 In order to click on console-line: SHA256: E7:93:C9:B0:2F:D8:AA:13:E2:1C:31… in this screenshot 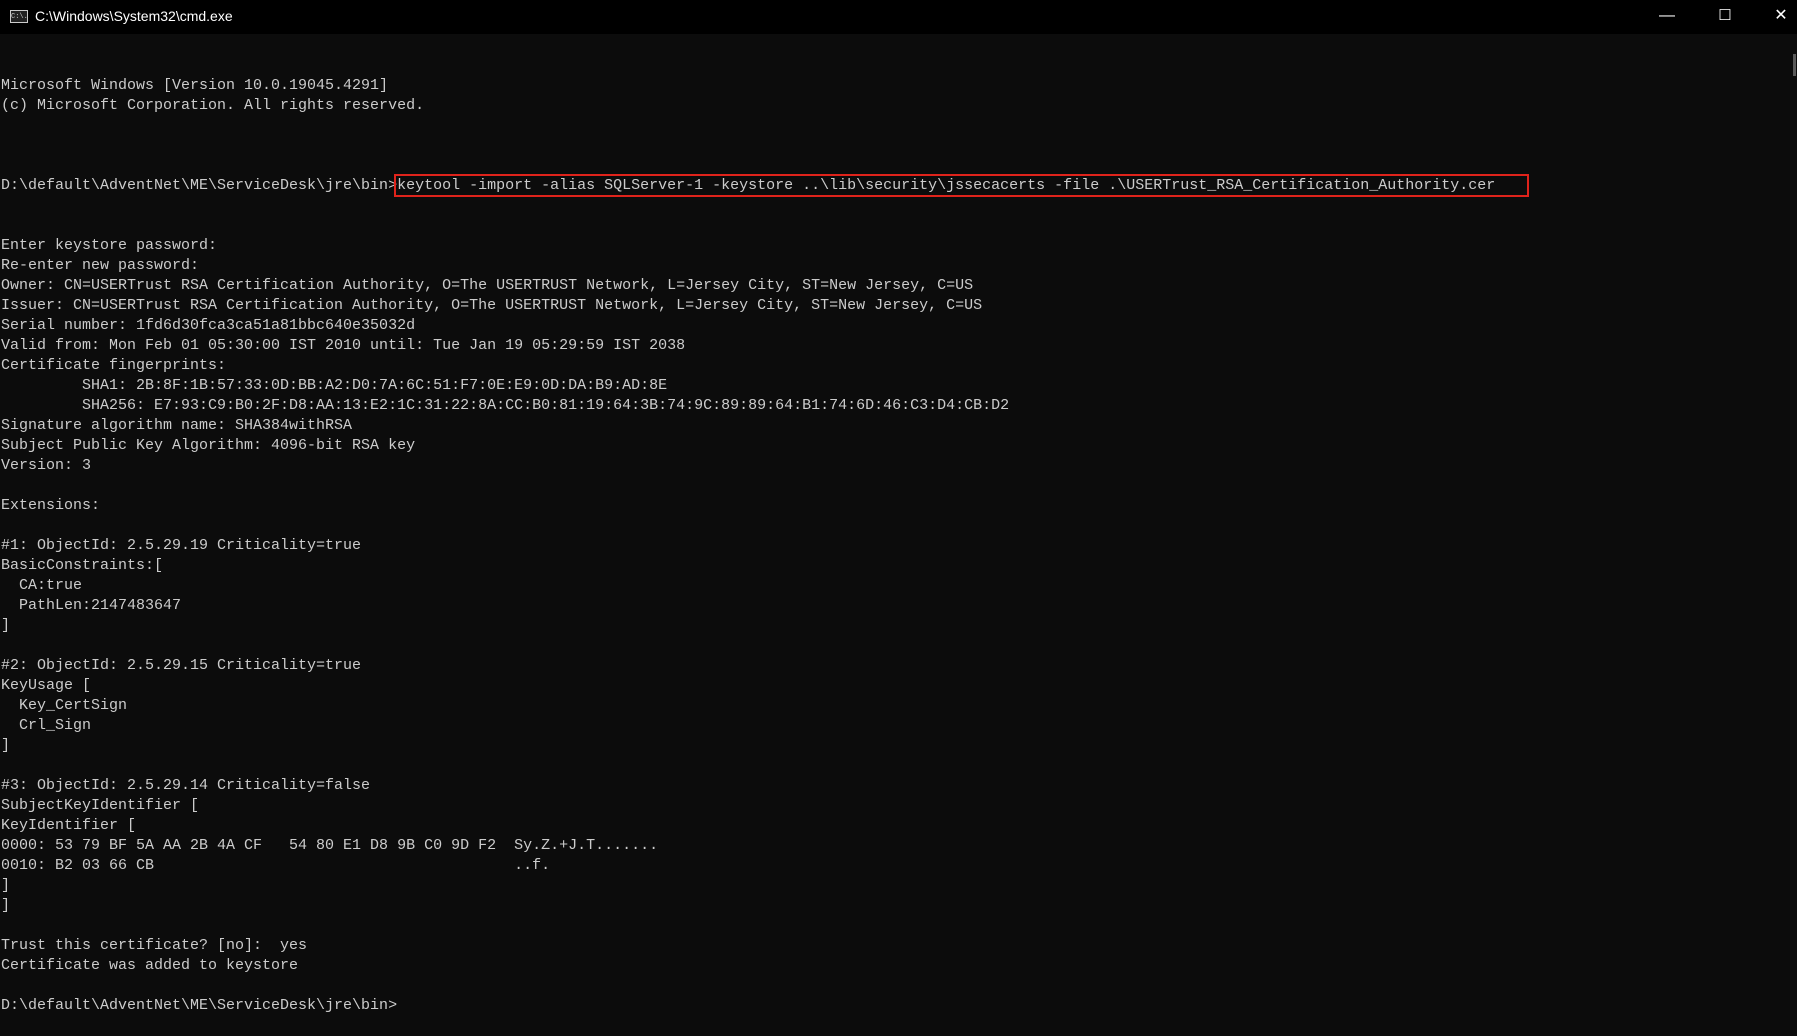, I will do `click(505, 405)`.